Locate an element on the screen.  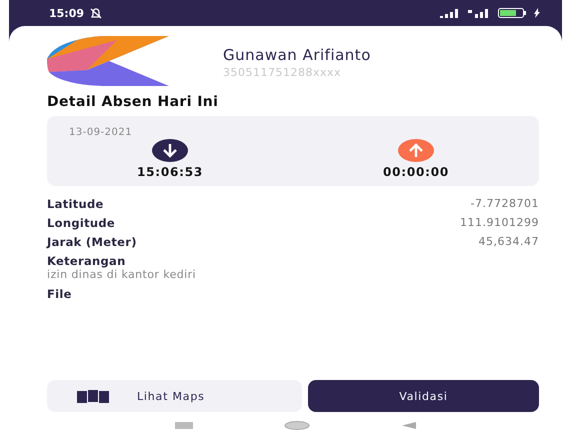
view-maps-button: Lihat Maps is located at coordinates (174, 396).